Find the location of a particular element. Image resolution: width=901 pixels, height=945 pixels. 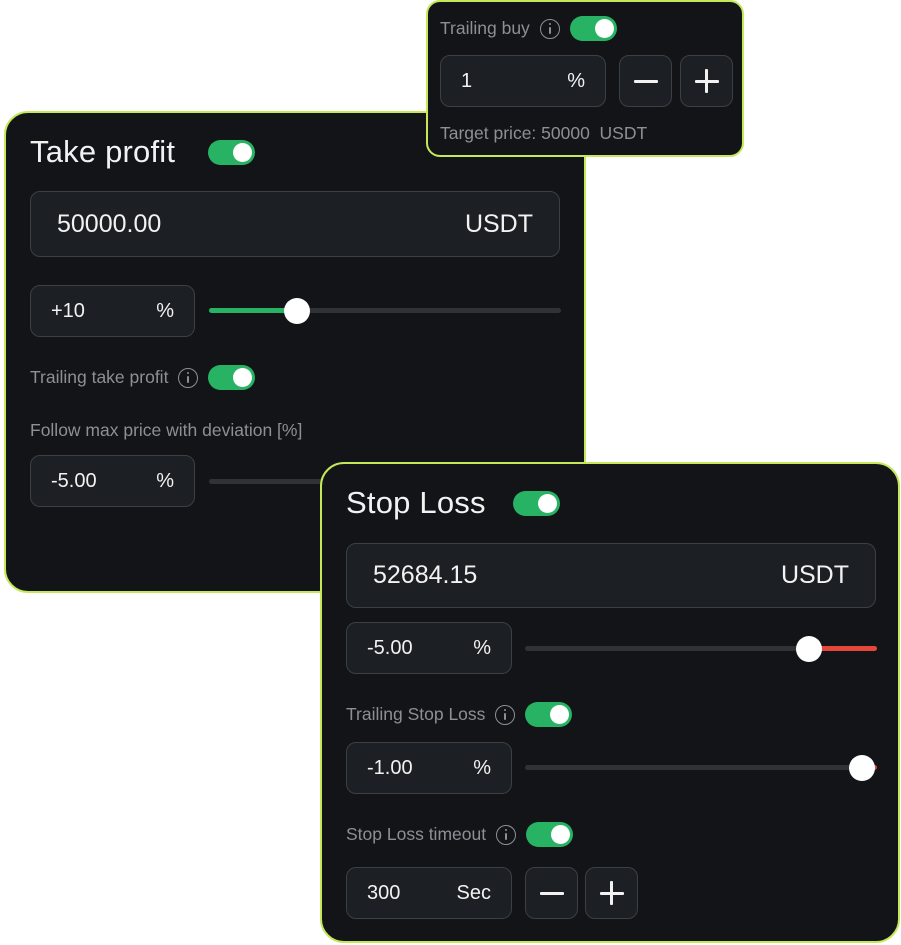

stop-loss-price-field: 52684.15 USDT is located at coordinates (611, 575).